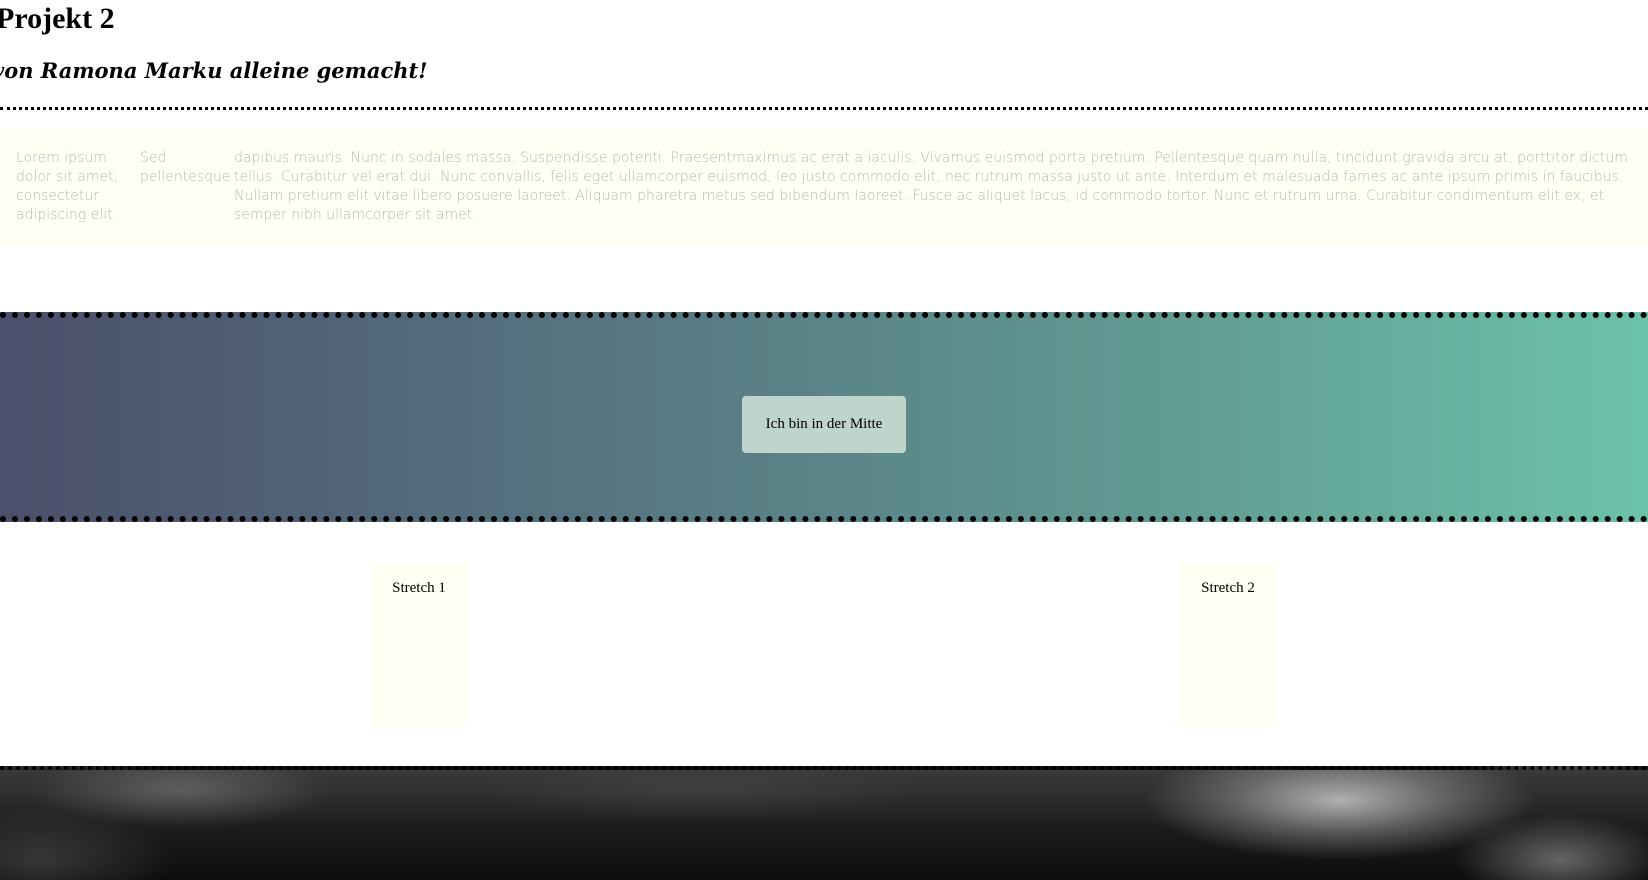  Describe the element at coordinates (419, 646) in the screenshot. I see `stretch-box-1: Stretch 1` at that location.